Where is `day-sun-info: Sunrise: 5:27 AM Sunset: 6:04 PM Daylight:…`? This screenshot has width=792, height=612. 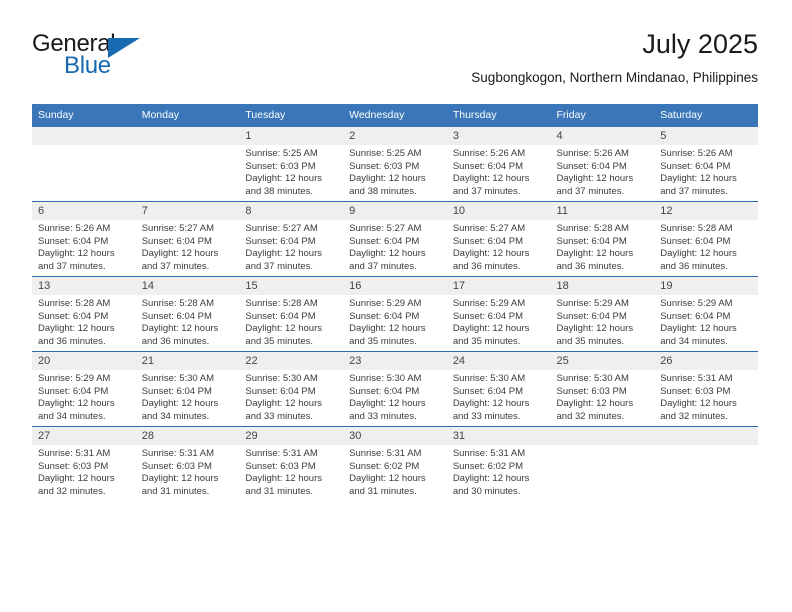 day-sun-info: Sunrise: 5:27 AM Sunset: 6:04 PM Daylight:… is located at coordinates (188, 246).